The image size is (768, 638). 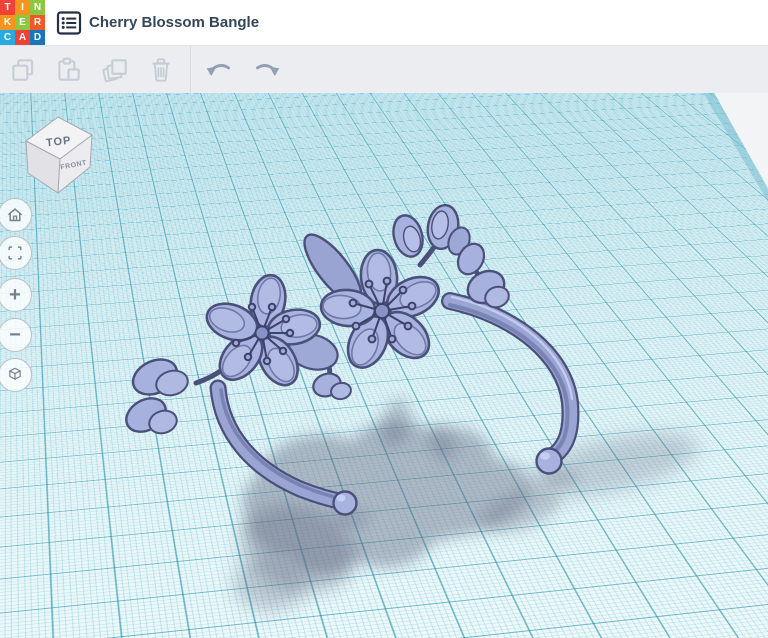 I want to click on logo-cell: N, so click(x=37, y=7).